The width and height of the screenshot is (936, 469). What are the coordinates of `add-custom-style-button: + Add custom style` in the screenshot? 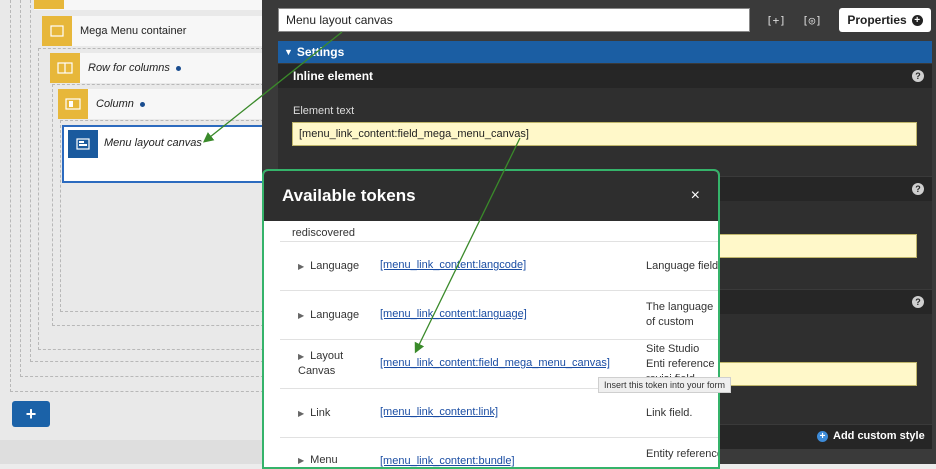 It's located at (871, 436).